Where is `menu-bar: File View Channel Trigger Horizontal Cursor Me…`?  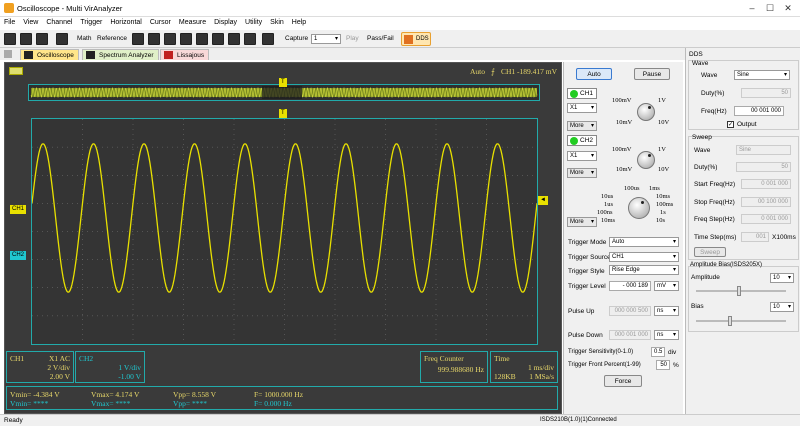
menu-bar: File View Channel Trigger Horizontal Cursor Me… is located at coordinates (400, 23).